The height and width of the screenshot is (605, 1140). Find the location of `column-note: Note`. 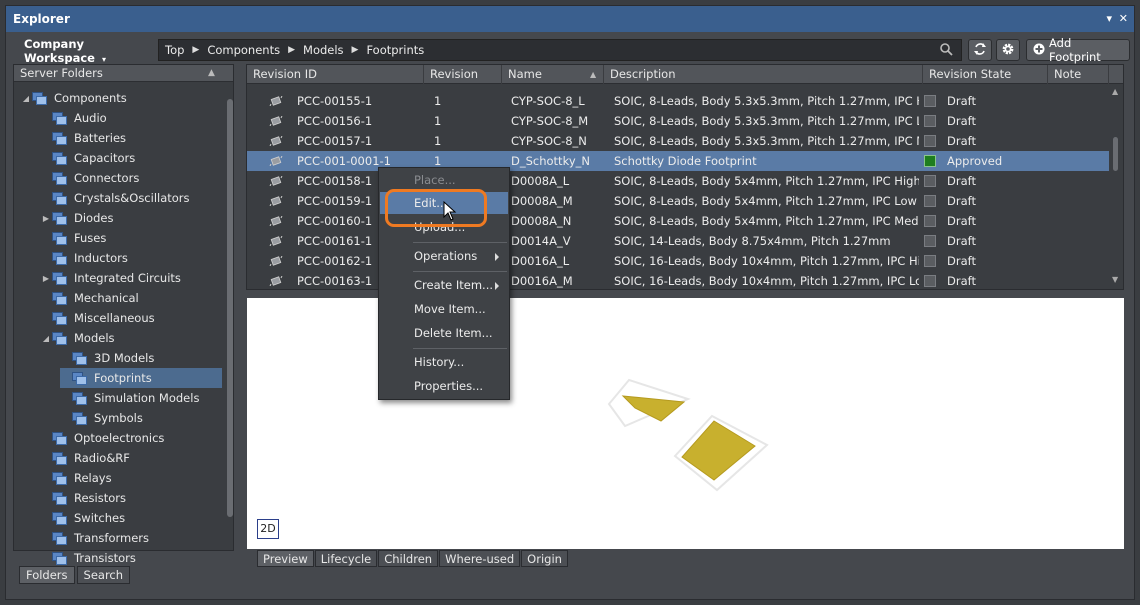

column-note: Note is located at coordinates (1078, 74).